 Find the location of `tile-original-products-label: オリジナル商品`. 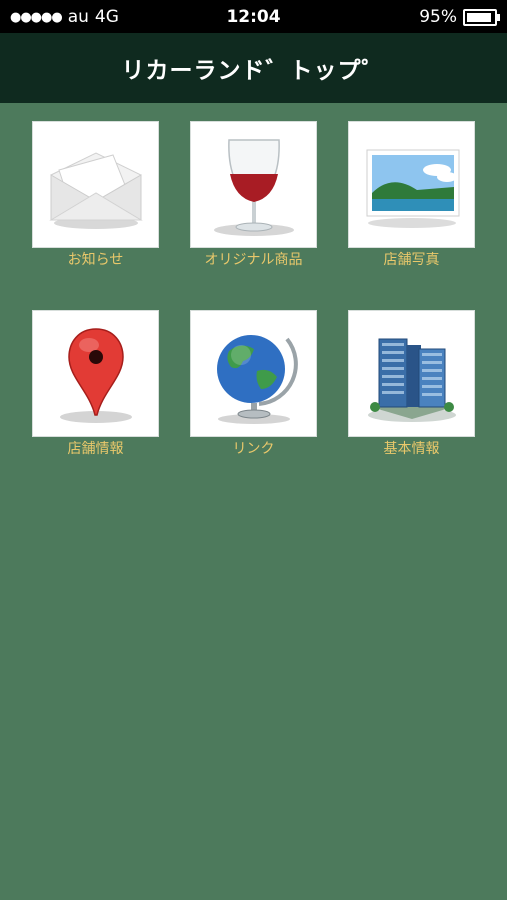

tile-original-products-label: オリジナル商品 is located at coordinates (253, 260).